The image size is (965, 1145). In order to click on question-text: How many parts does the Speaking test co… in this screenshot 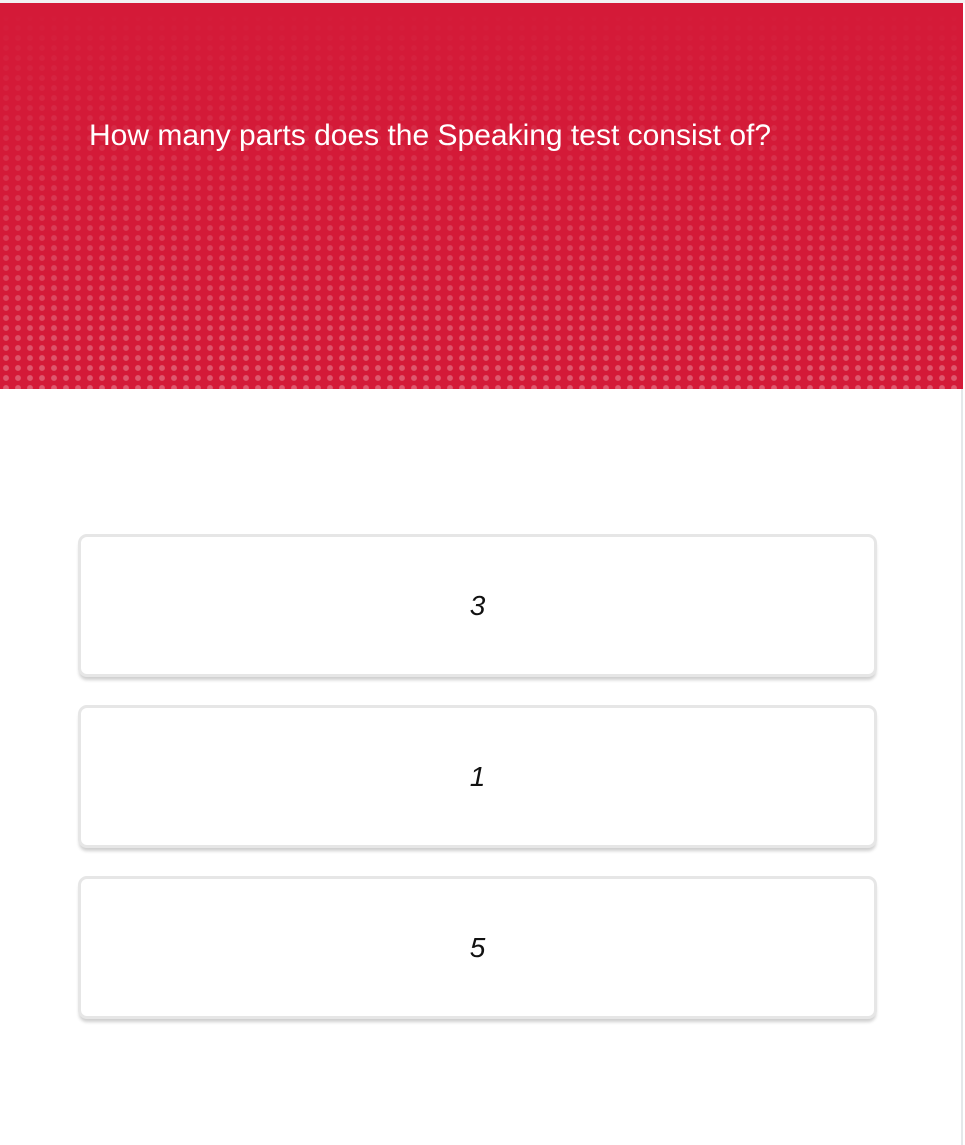, I will do `click(430, 135)`.